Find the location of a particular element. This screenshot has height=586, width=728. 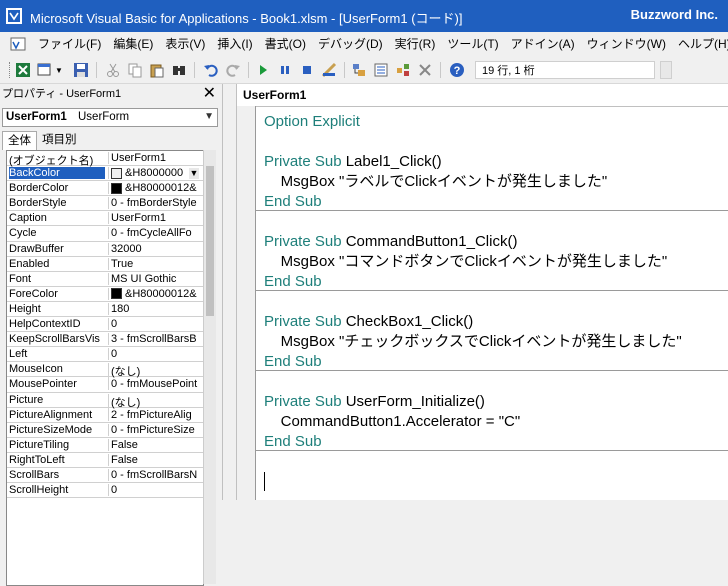

property-row: KeepScrollBarsVis 3 - fmScrollBarsB is located at coordinates (105, 340).